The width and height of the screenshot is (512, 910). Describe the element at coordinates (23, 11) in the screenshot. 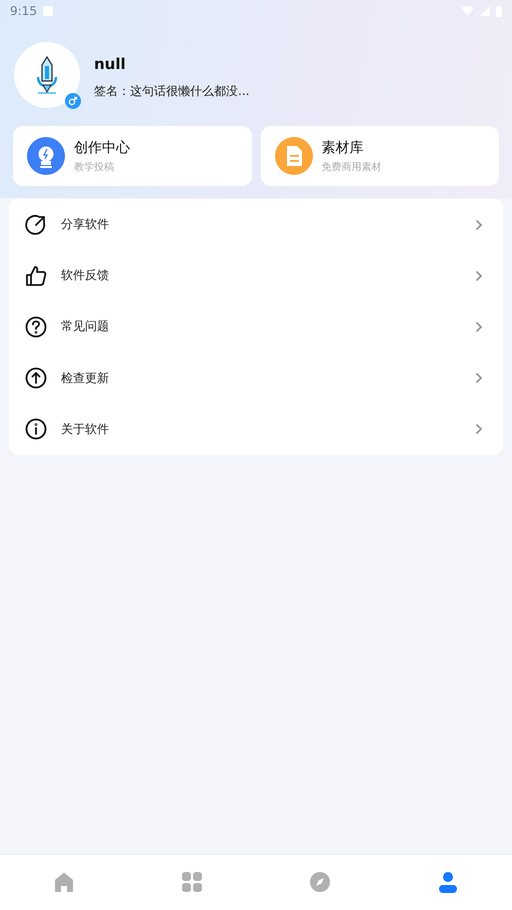

I see `status-time: 9:15` at that location.